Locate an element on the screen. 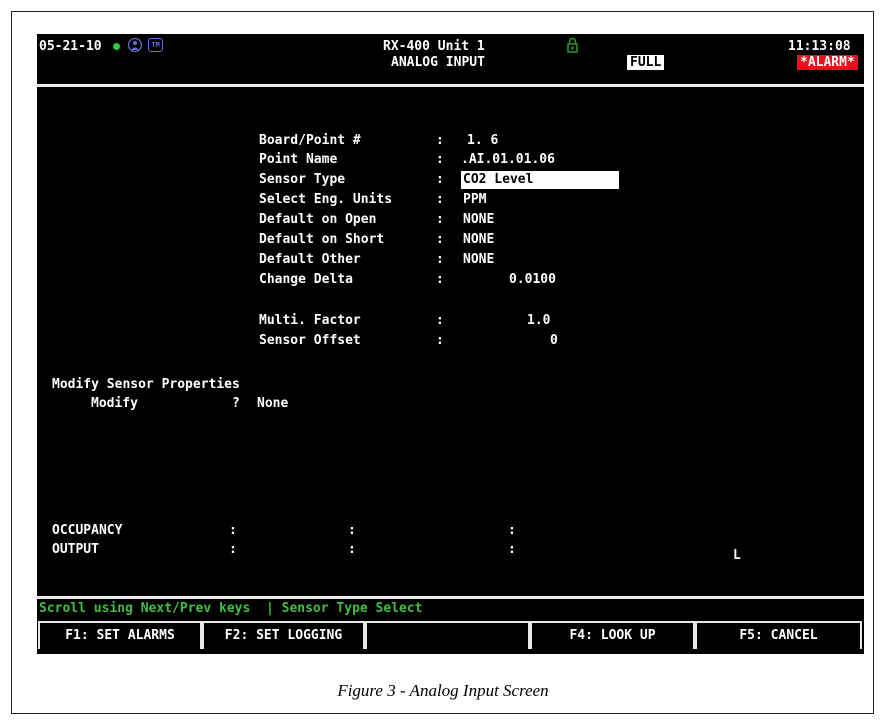 Image resolution: width=886 pixels, height=725 pixels. f1-set-alarms-button: F1: SET ALARMS is located at coordinates (120, 635).